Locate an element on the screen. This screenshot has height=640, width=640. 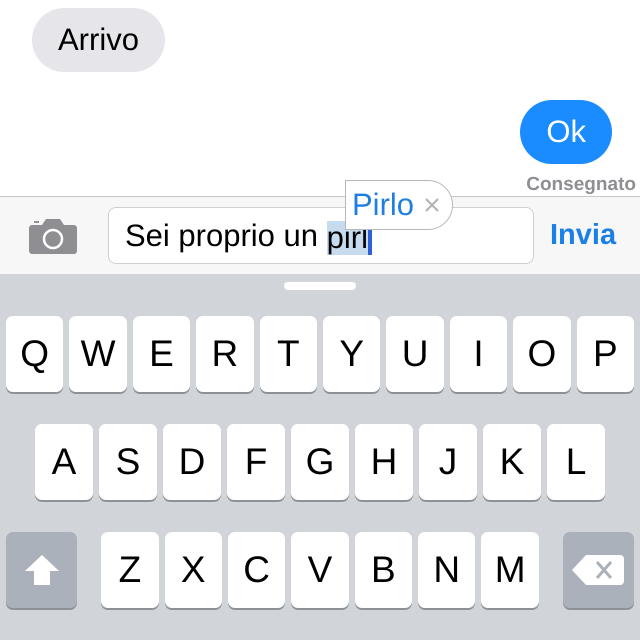
received-message-bubble: Arrivo is located at coordinates (98, 40).